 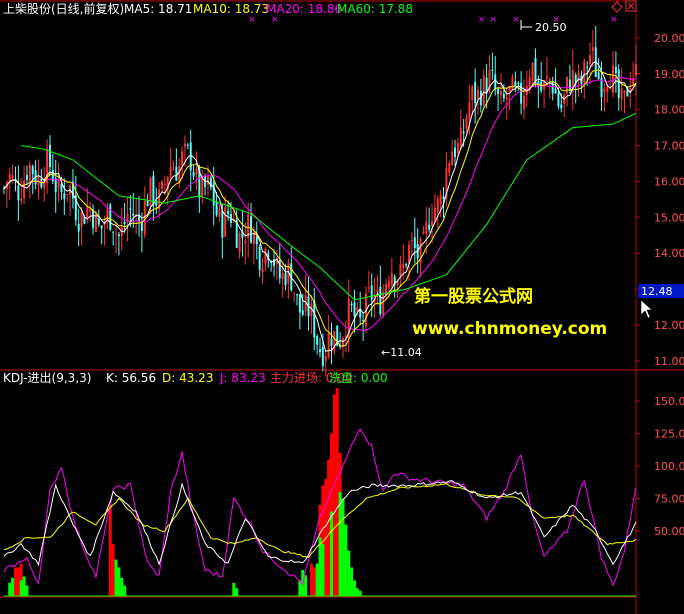 I want to click on j-legend: J: 83.23, so click(x=242, y=378).